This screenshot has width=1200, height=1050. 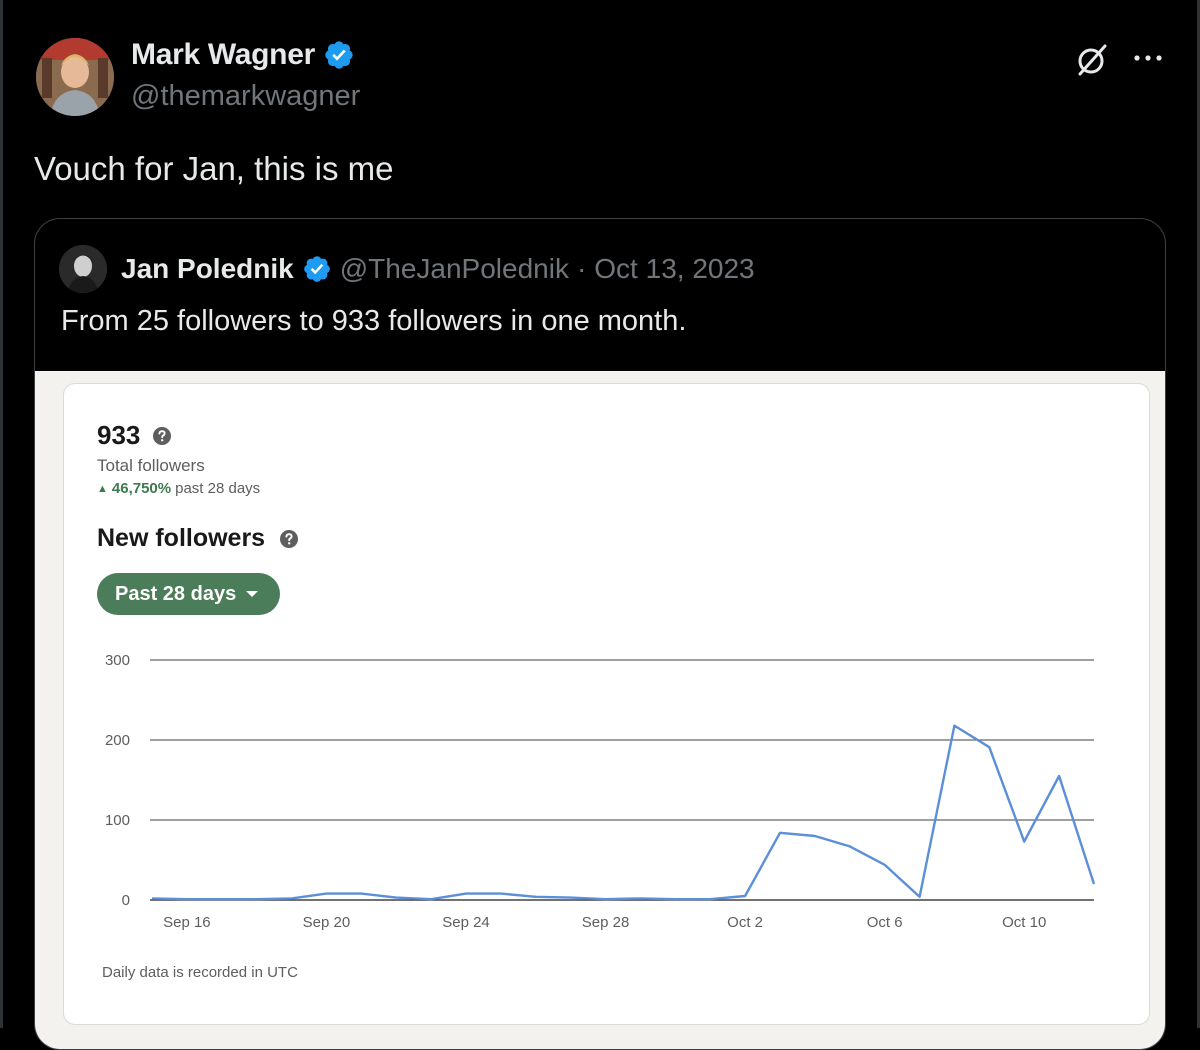 What do you see at coordinates (223, 55) in the screenshot?
I see `author-name: Mark Wagner` at bounding box center [223, 55].